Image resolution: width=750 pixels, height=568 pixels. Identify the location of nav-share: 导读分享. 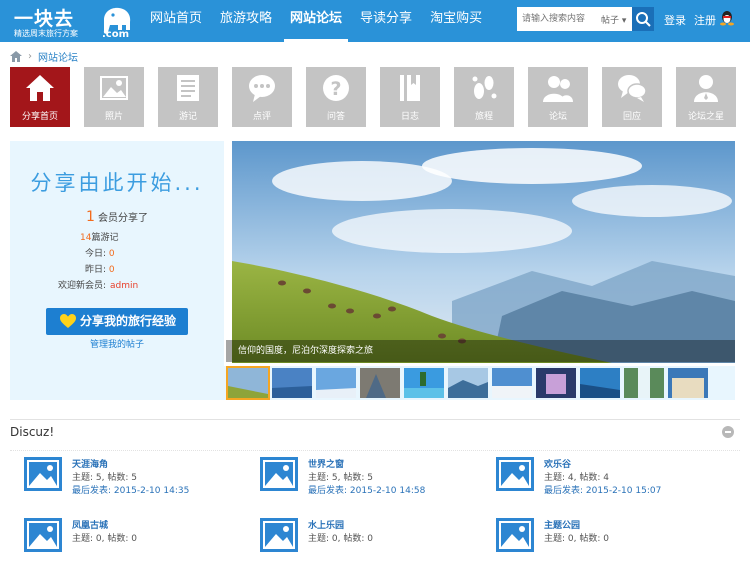
(386, 21).